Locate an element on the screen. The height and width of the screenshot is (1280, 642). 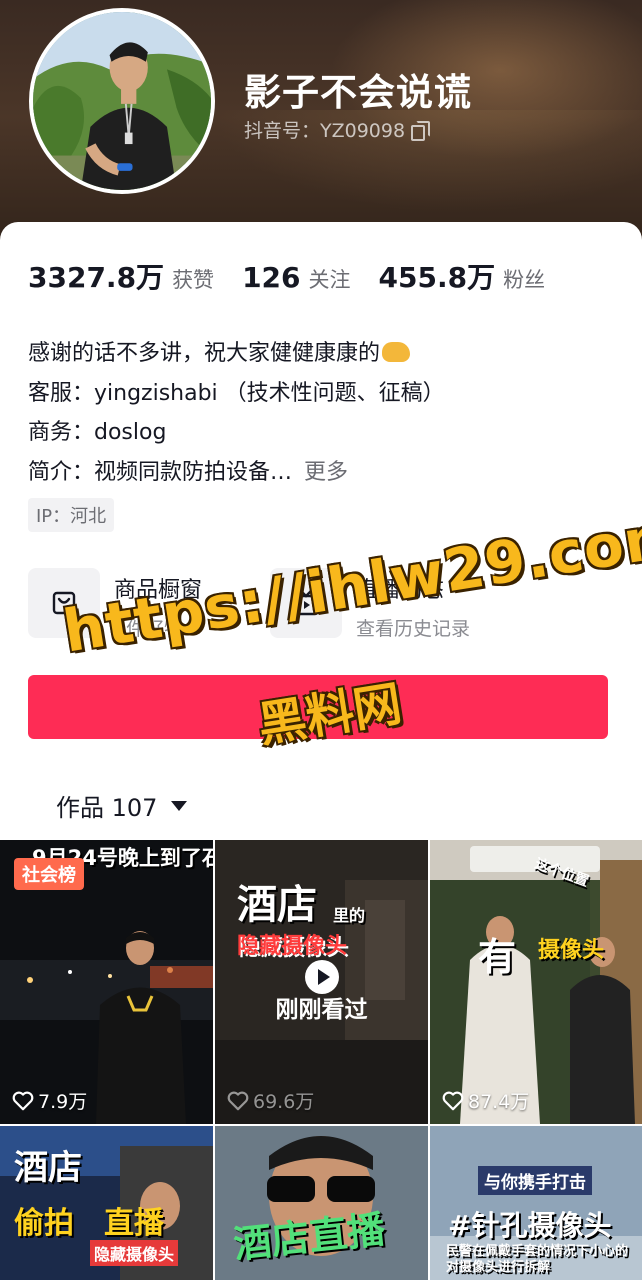
stat-followers: 455.8万 粉丝 is located at coordinates (462, 276).